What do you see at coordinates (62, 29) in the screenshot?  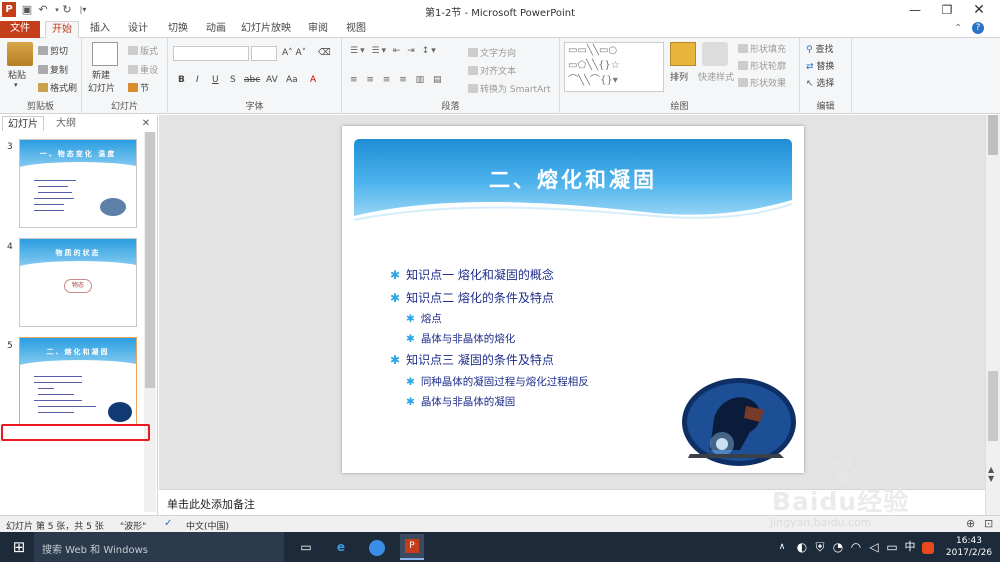 I see `tab-home: 开始` at bounding box center [62, 29].